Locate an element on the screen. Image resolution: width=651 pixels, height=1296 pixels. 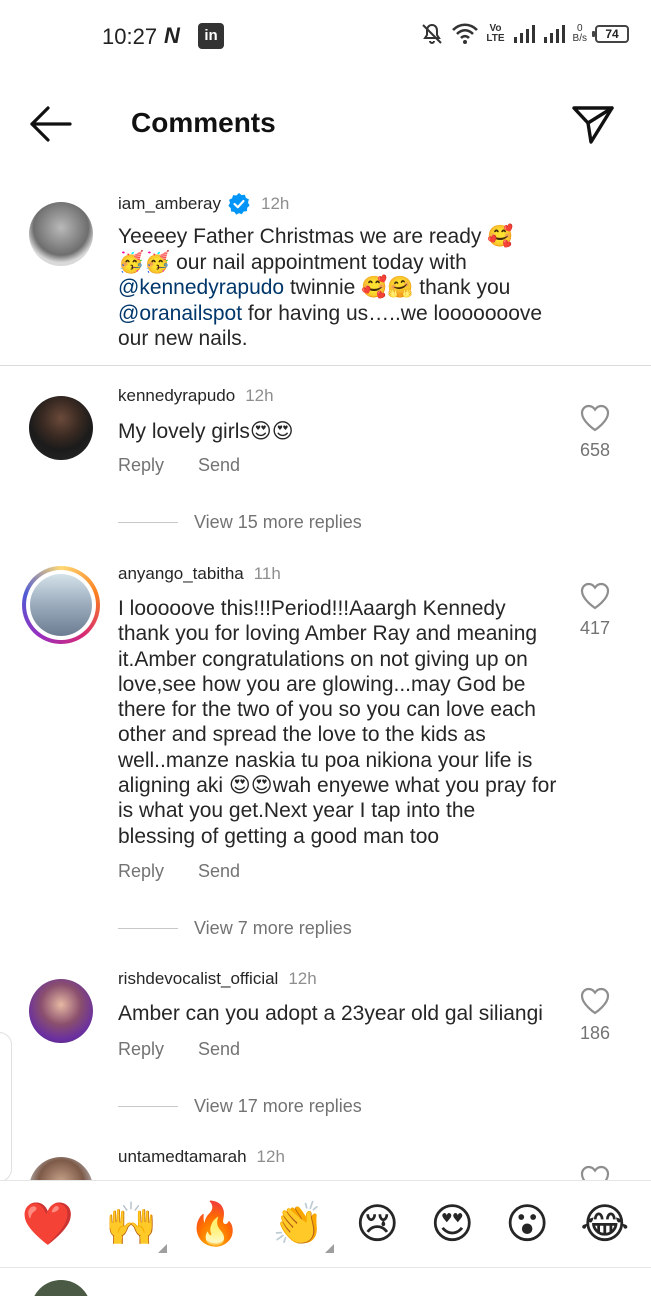
caption-meta: iam_amberay 12h is located at coordinates (203, 204).